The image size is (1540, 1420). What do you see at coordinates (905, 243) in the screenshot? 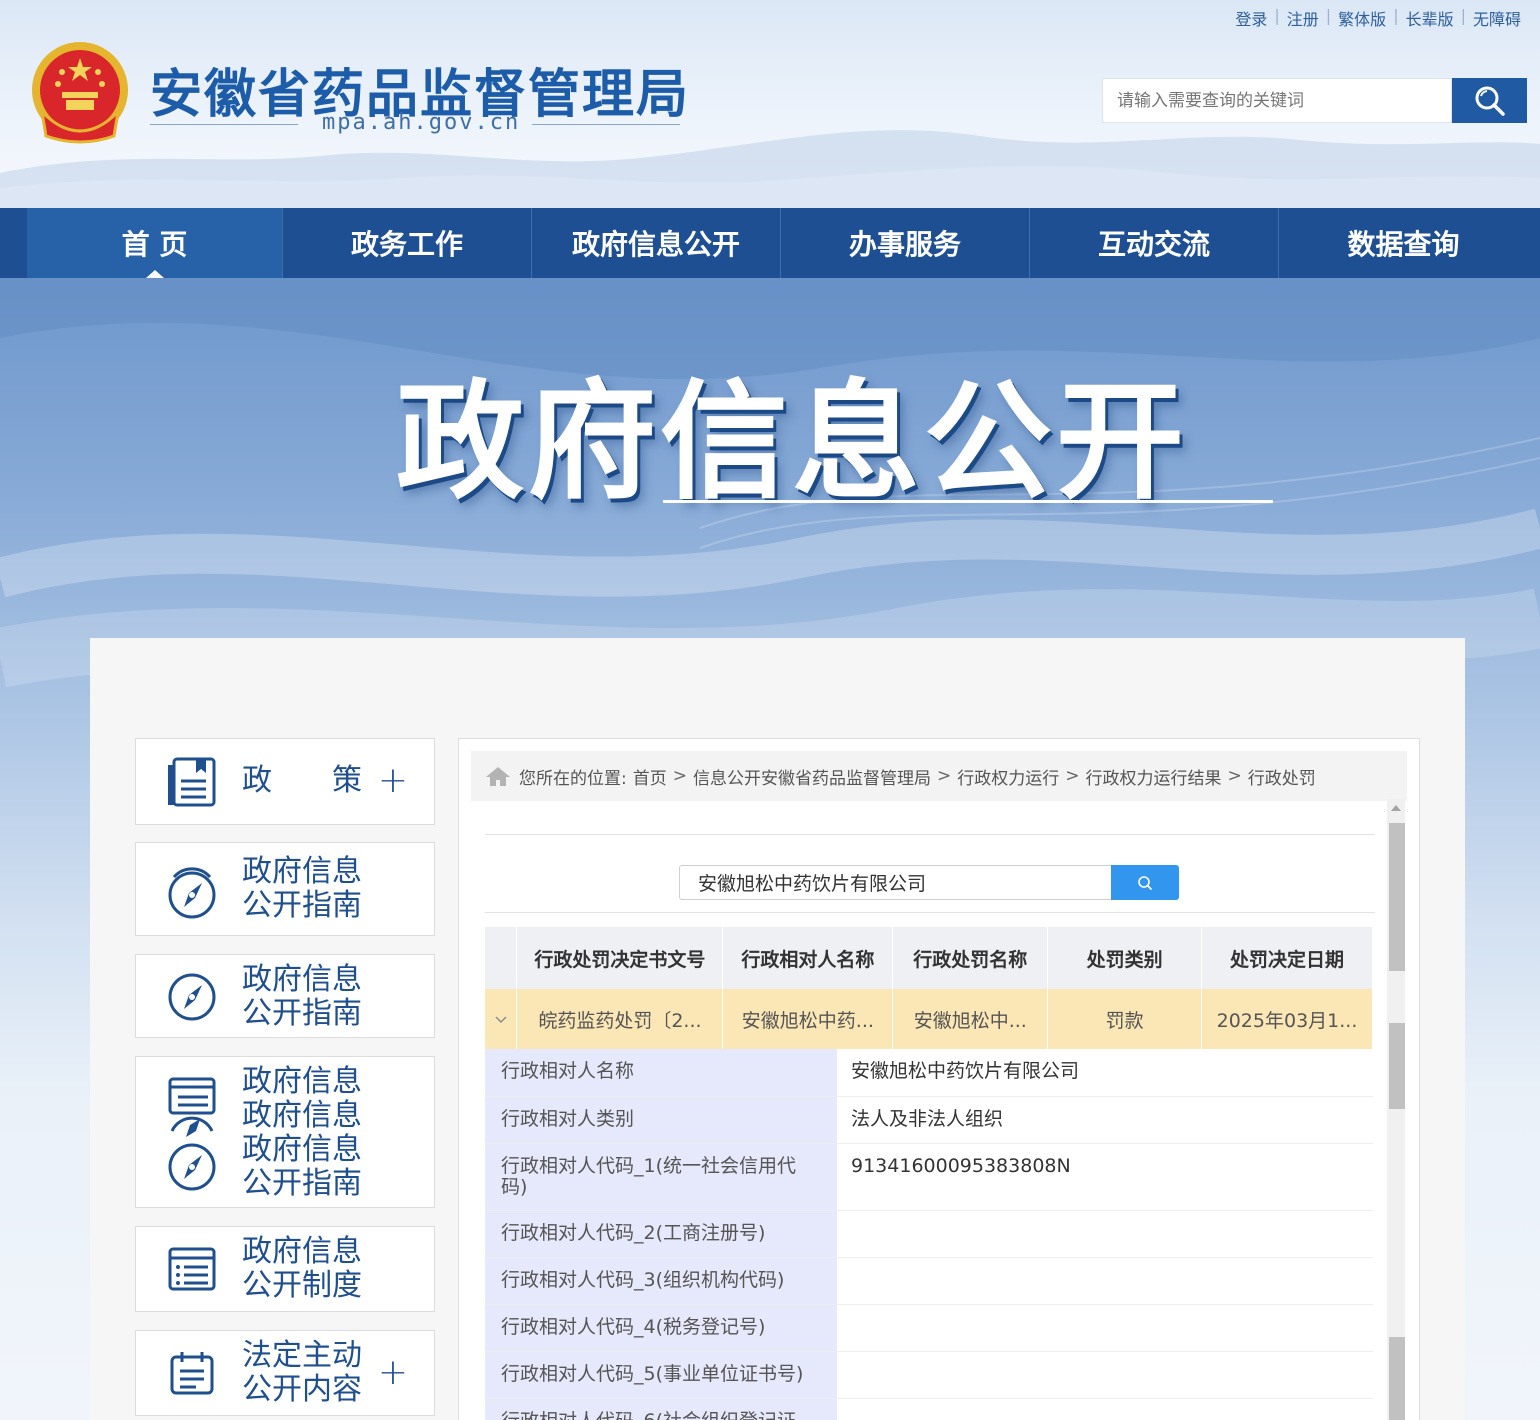
I see `nav-services: 办事服务` at bounding box center [905, 243].